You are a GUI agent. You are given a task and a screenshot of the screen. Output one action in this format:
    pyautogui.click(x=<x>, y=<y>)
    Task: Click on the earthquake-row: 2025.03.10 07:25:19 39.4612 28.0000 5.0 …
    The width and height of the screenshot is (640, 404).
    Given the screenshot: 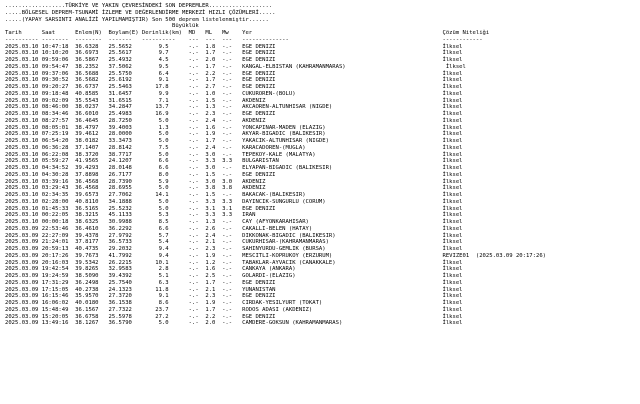 What is the action you would take?
    pyautogui.click(x=234, y=134)
    